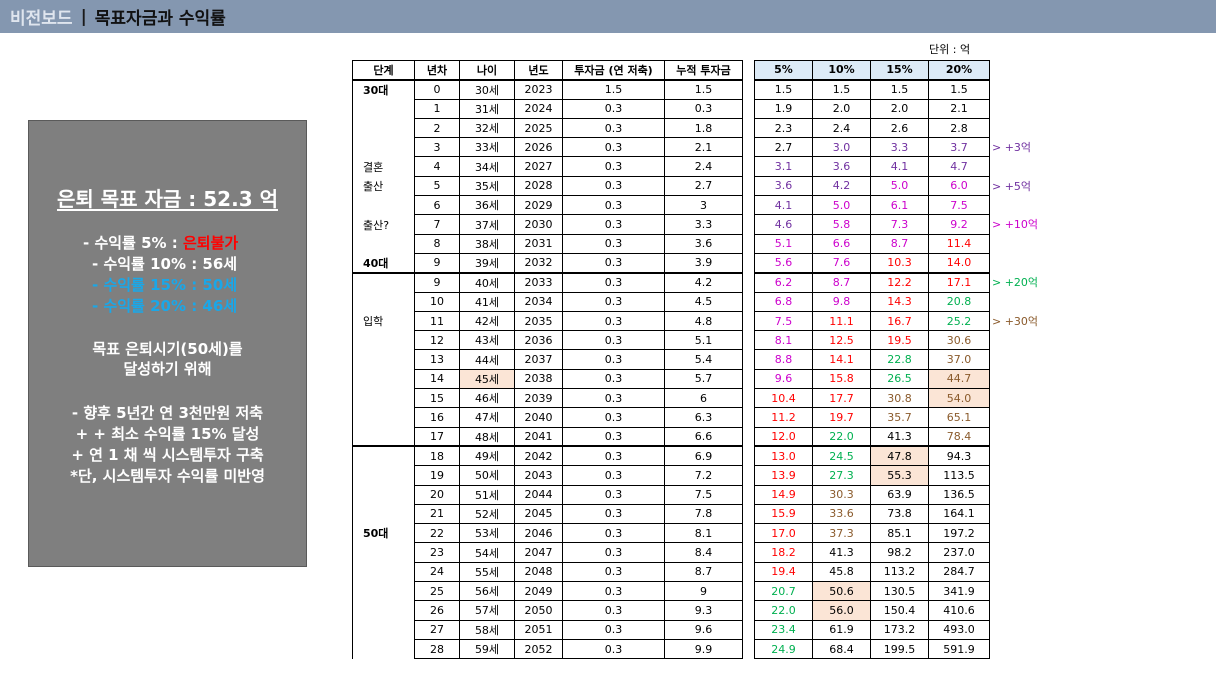 Image resolution: width=1216 pixels, height=684 pixels. Describe the element at coordinates (547, 514) in the screenshot. I see `table-row: 21 52세 2045 0.3 7.8` at that location.